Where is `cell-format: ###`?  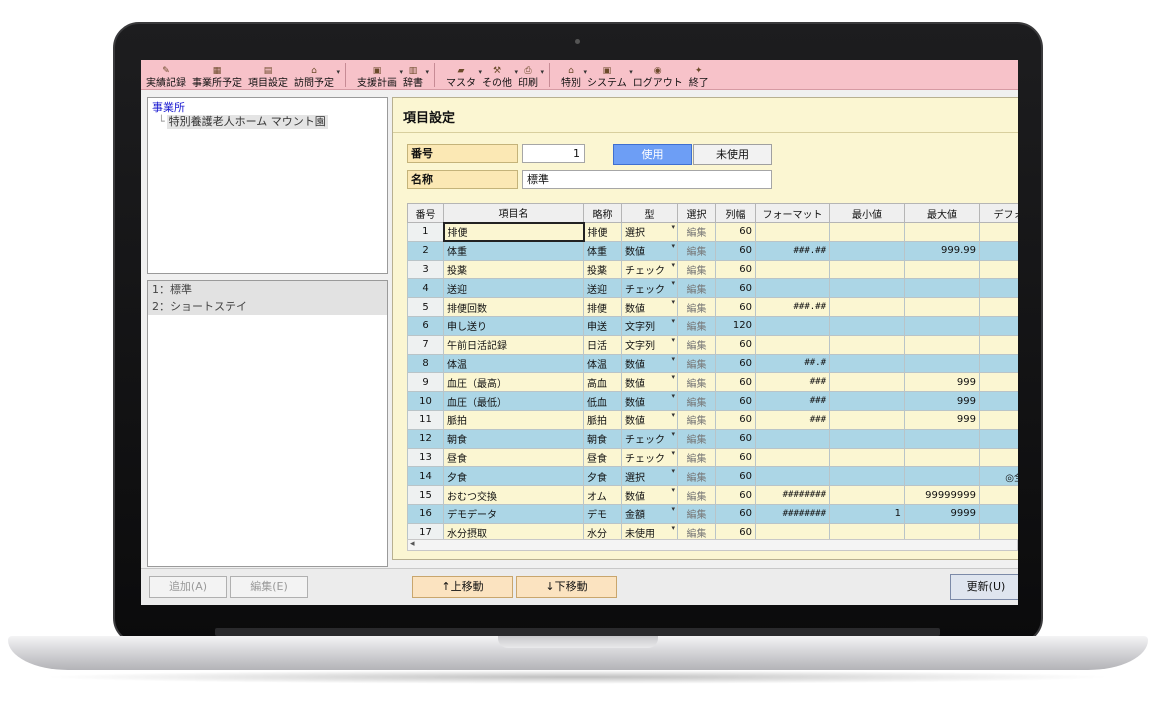 cell-format: ### is located at coordinates (792, 382).